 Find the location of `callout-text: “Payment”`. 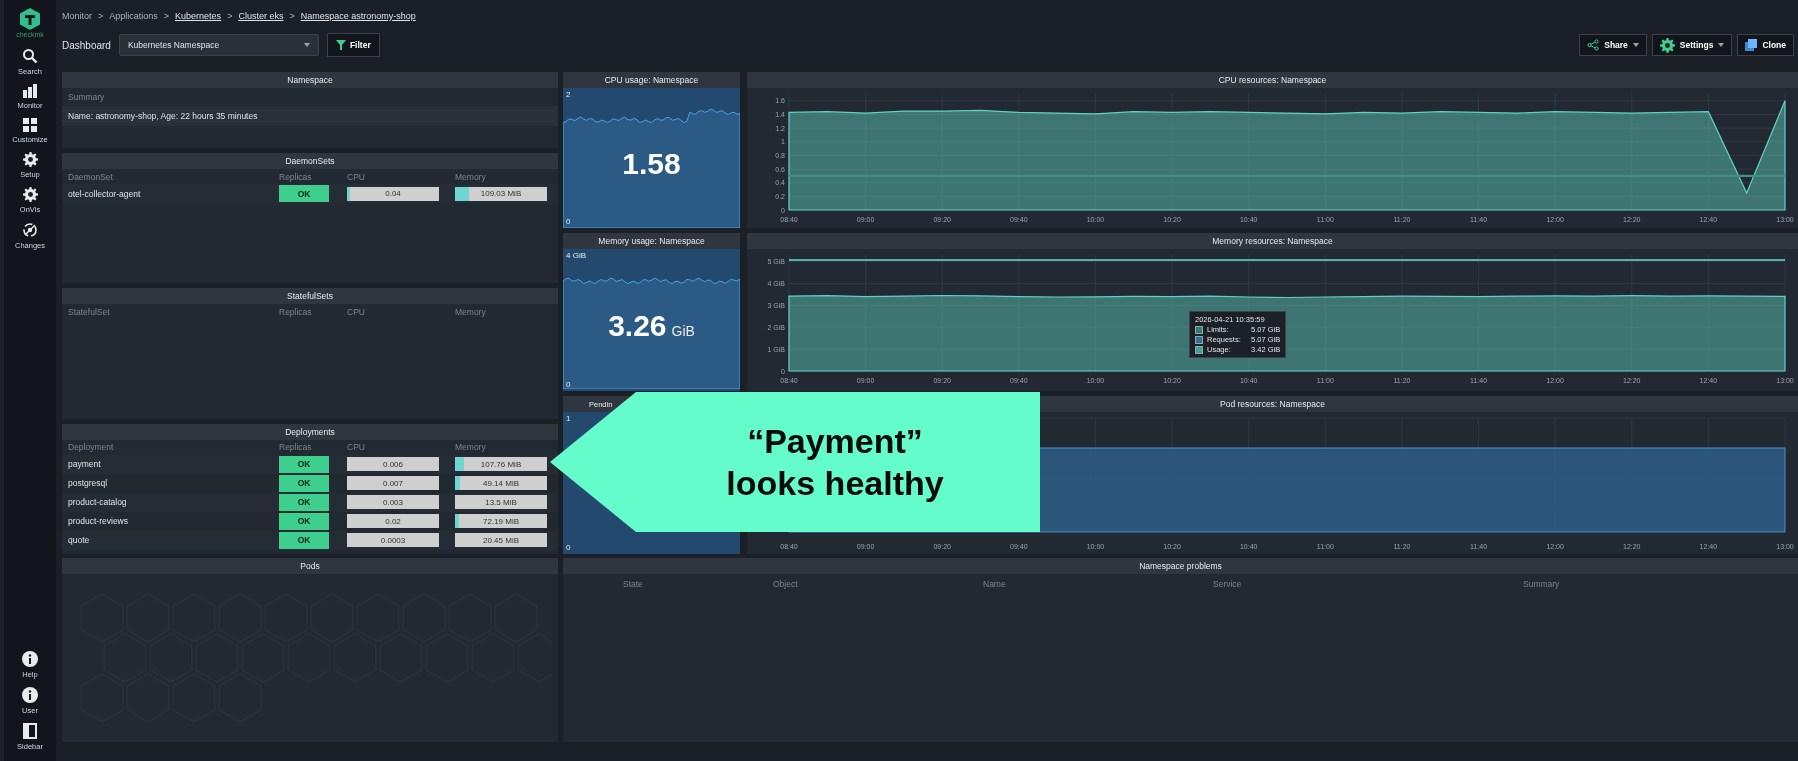

callout-text: “Payment” is located at coordinates (835, 441).